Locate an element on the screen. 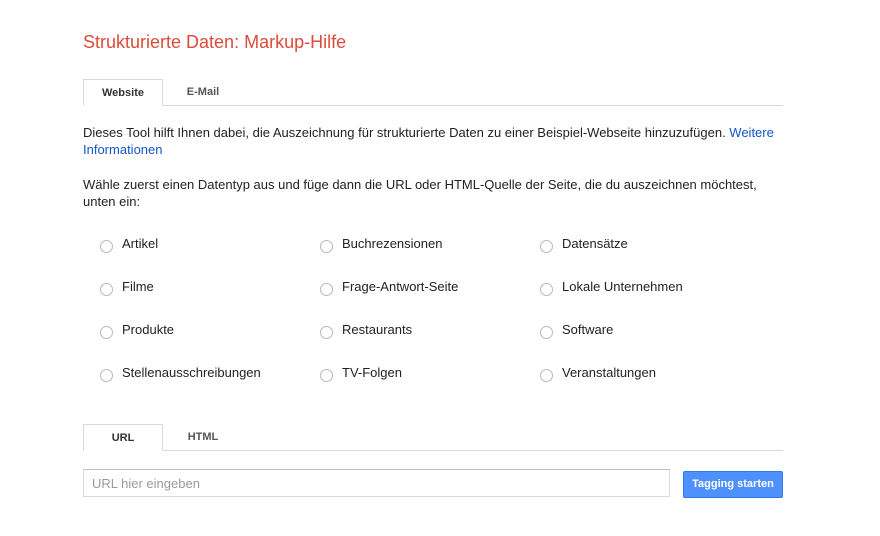 The width and height of the screenshot is (880, 536). radio-option-buchrezensionen: Buchrezensionen is located at coordinates (381, 244).